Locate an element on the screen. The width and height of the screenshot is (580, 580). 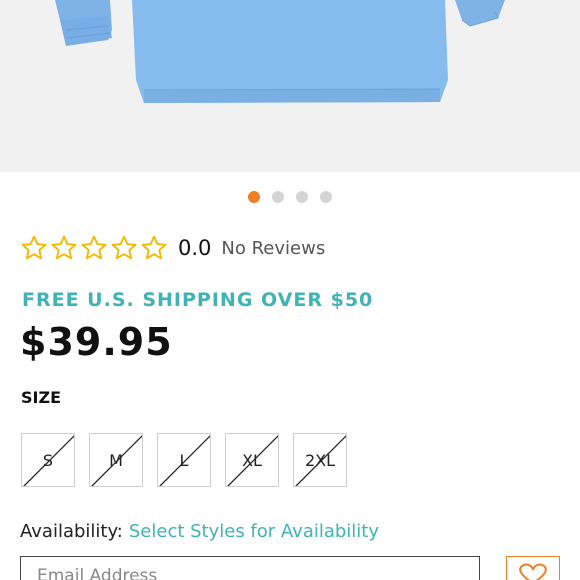
size-option: L is located at coordinates (184, 460).